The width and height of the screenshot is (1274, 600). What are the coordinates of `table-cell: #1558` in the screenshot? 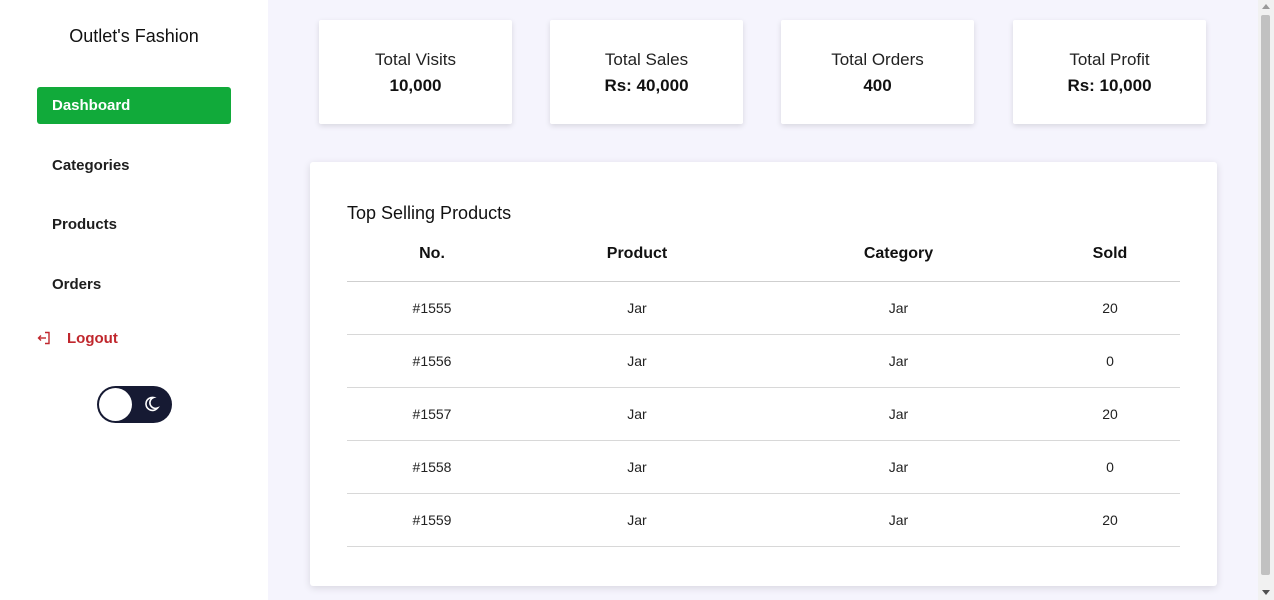 It's located at (432, 467).